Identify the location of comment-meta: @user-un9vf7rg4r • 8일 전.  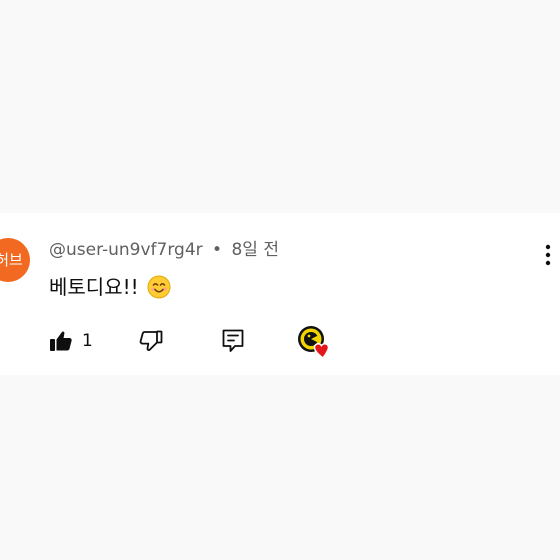
(164, 250).